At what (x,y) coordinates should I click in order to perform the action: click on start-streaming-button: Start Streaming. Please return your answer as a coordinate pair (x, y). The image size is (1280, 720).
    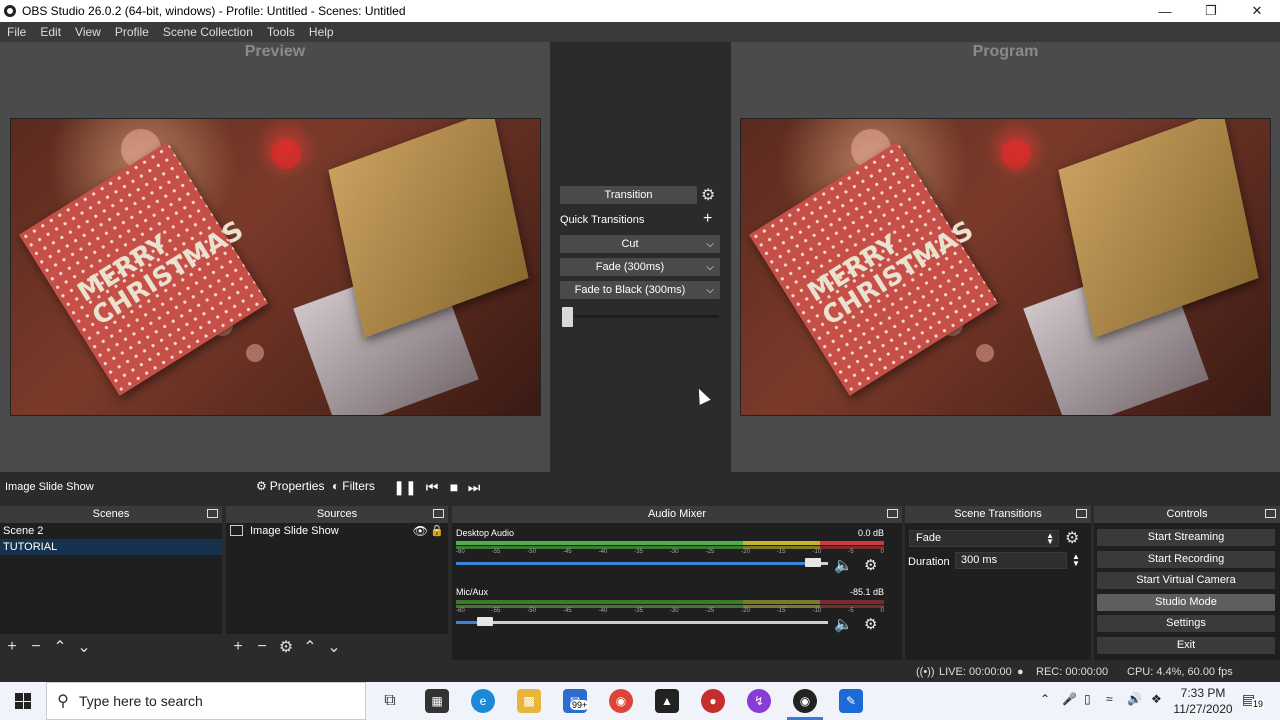
    Looking at the image, I should click on (1186, 537).